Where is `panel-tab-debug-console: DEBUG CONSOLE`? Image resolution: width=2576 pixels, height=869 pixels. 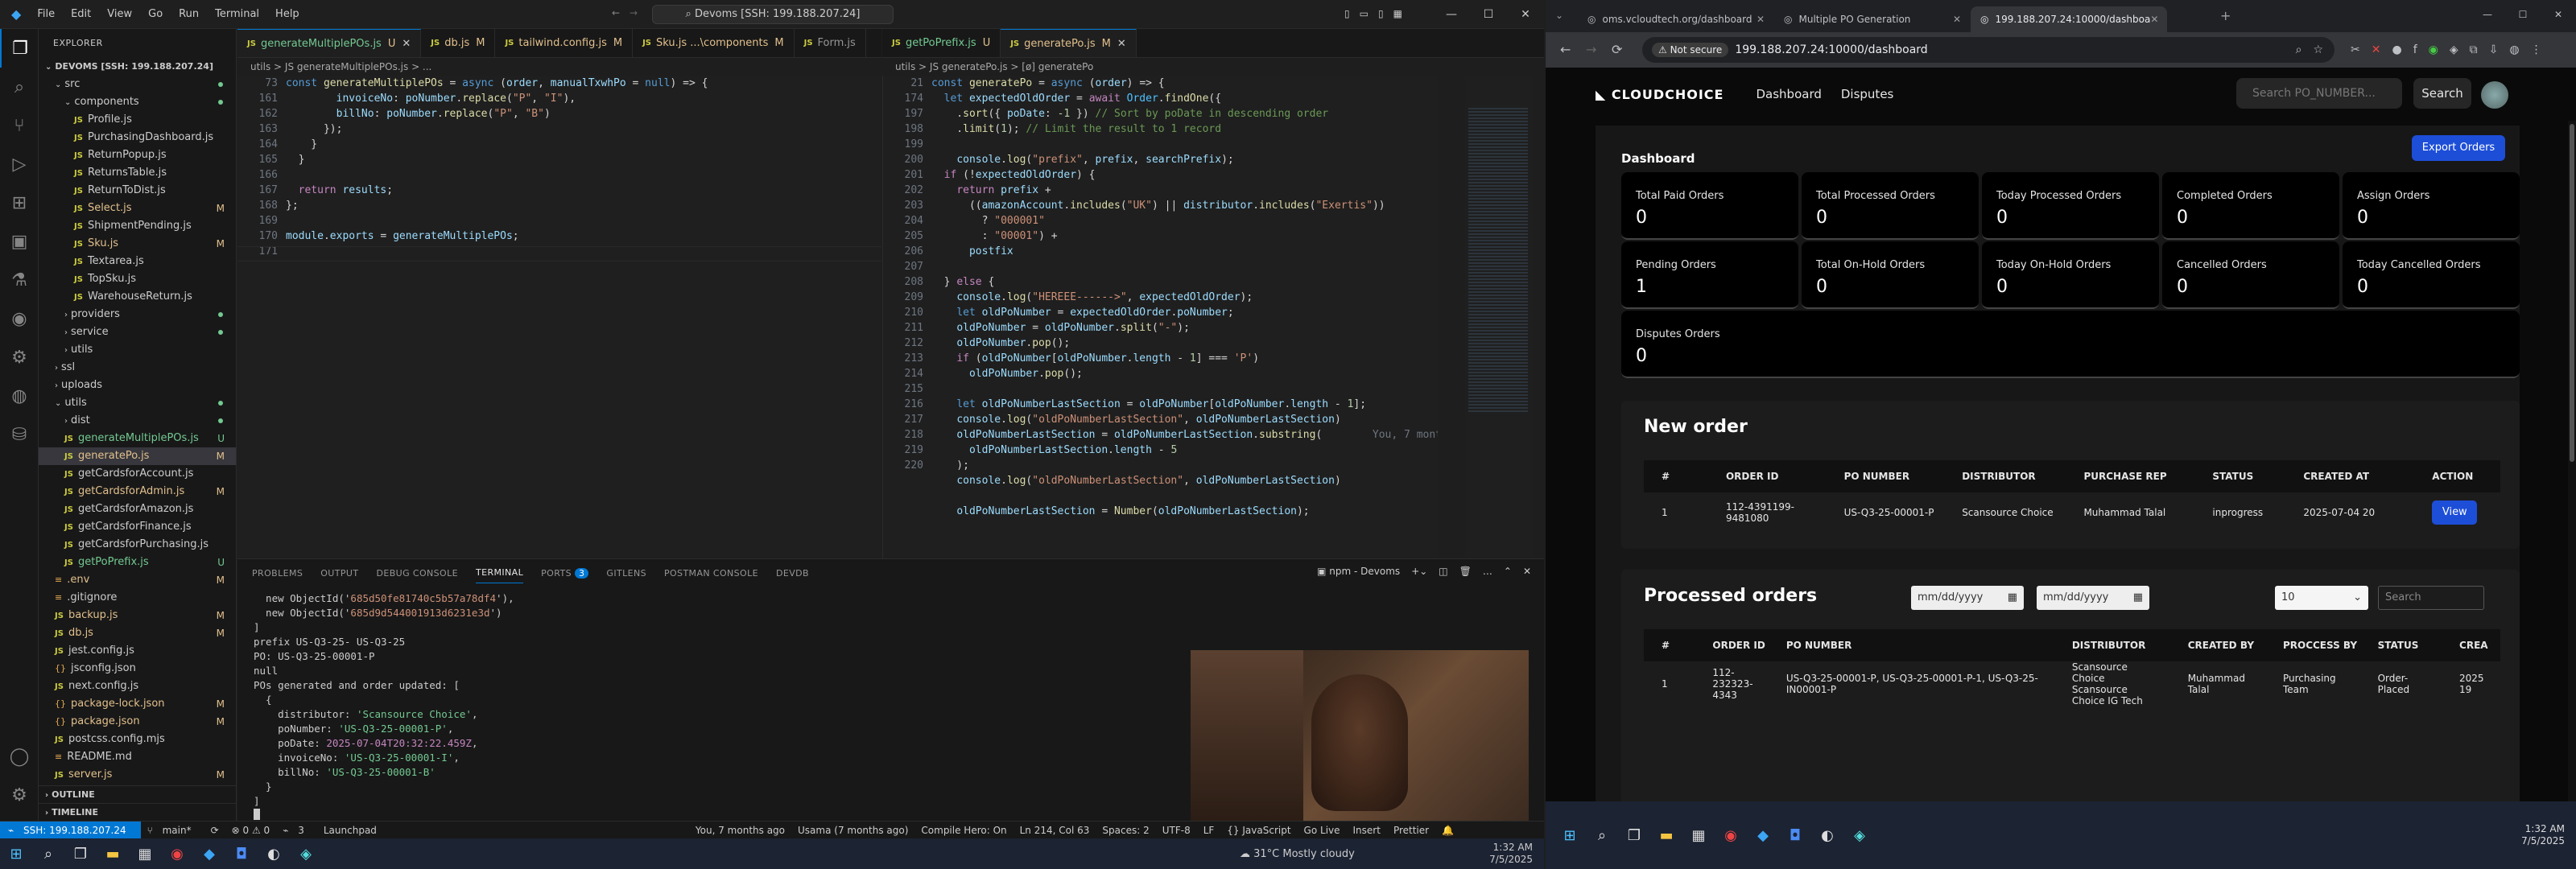 panel-tab-debug-console: DEBUG CONSOLE is located at coordinates (417, 573).